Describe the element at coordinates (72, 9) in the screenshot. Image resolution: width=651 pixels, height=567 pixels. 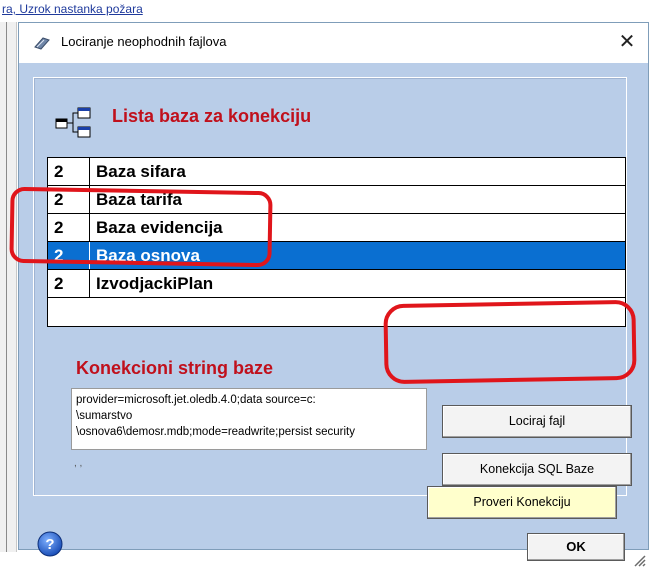
I see `background-link: ra, Uzrok nastanka požara` at that location.